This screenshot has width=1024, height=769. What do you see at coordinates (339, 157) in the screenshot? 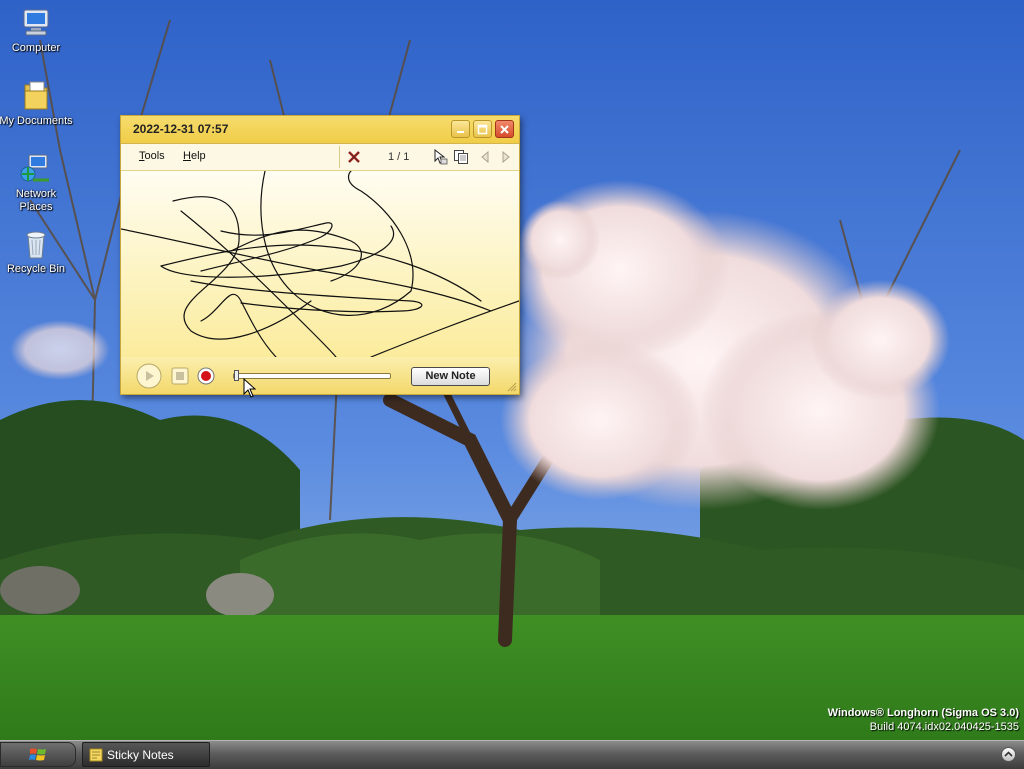
I see `toolbar-separator` at bounding box center [339, 157].